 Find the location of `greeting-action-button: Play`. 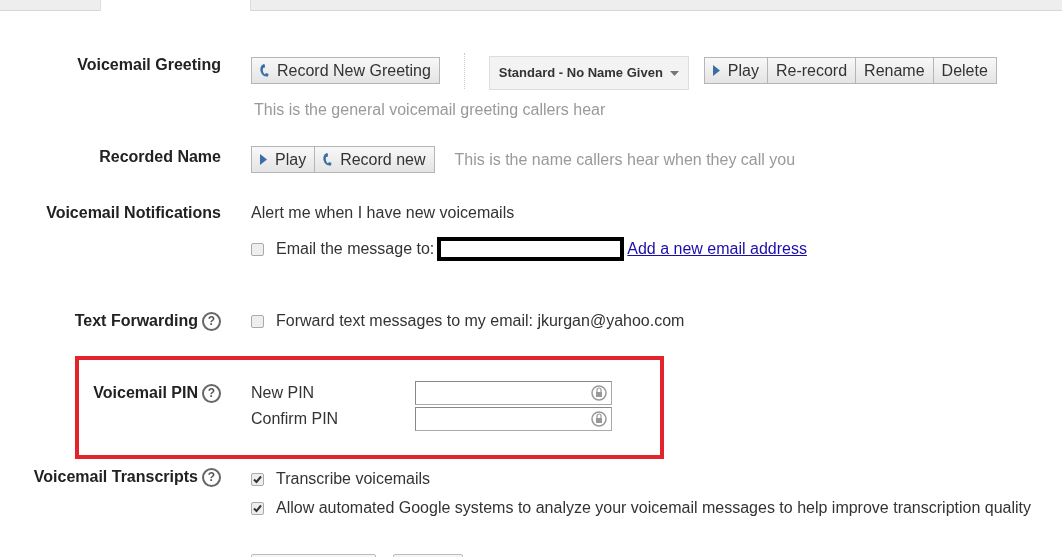

greeting-action-button: Play is located at coordinates (735, 70).